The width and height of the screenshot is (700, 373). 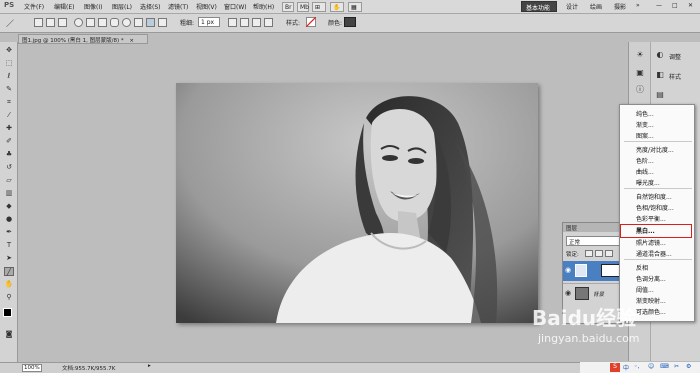 I want to click on lock-transparency-icon, so click(x=589, y=253).